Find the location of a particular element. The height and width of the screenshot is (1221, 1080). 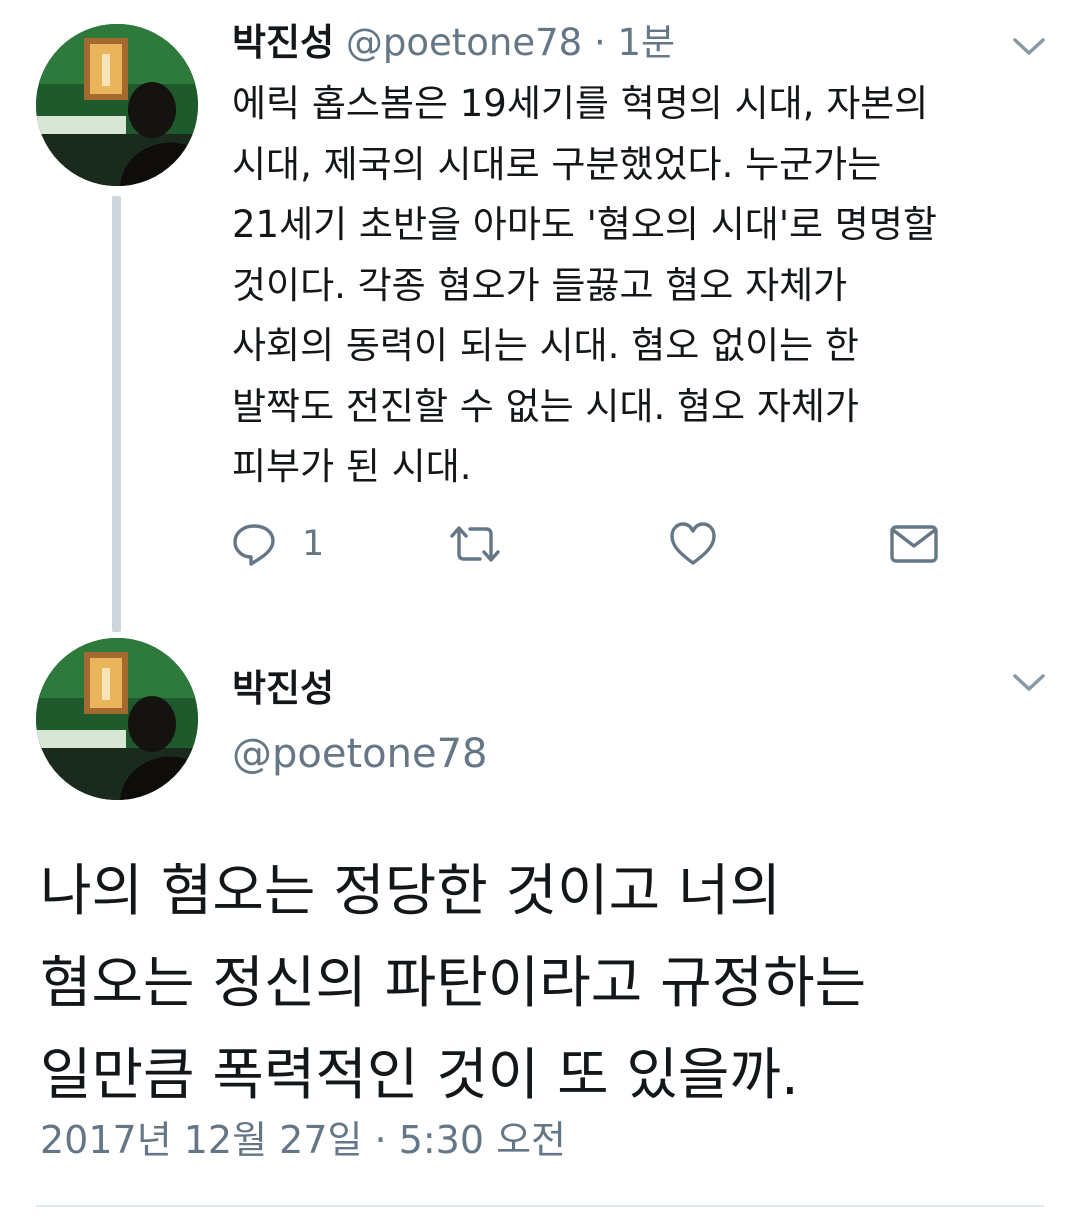

tweet-text-line: 일만큼 폭력적인 것이 또 있을까. is located at coordinates (419, 1075).